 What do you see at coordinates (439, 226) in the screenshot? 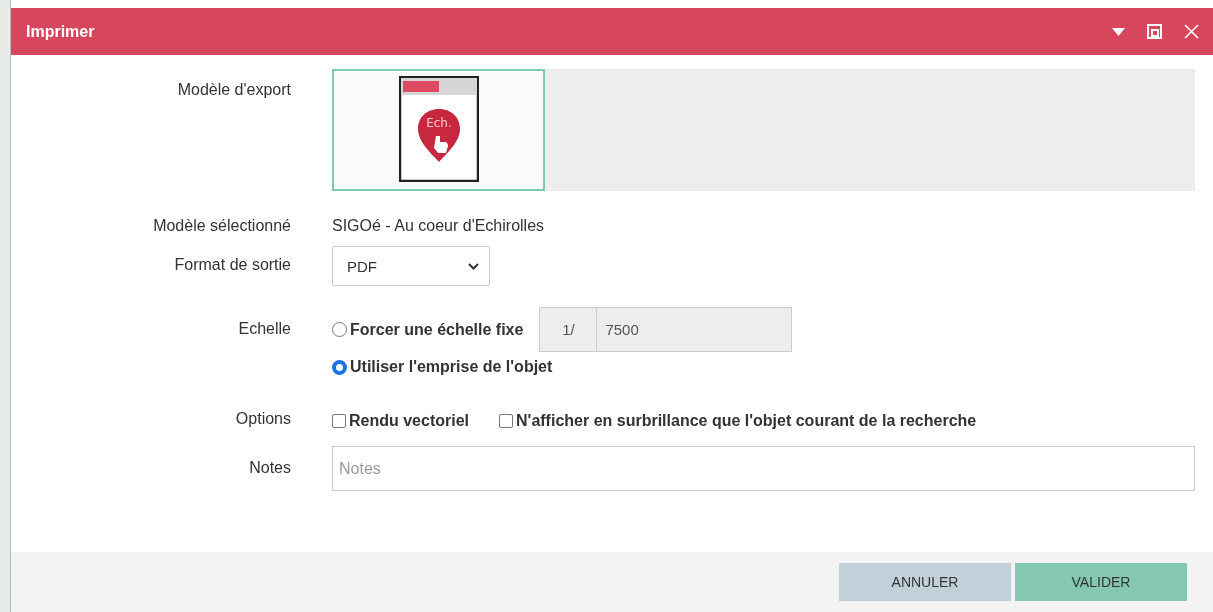
I see `selected-model-value: SIGOé - Au coeur d'Echirolles` at bounding box center [439, 226].